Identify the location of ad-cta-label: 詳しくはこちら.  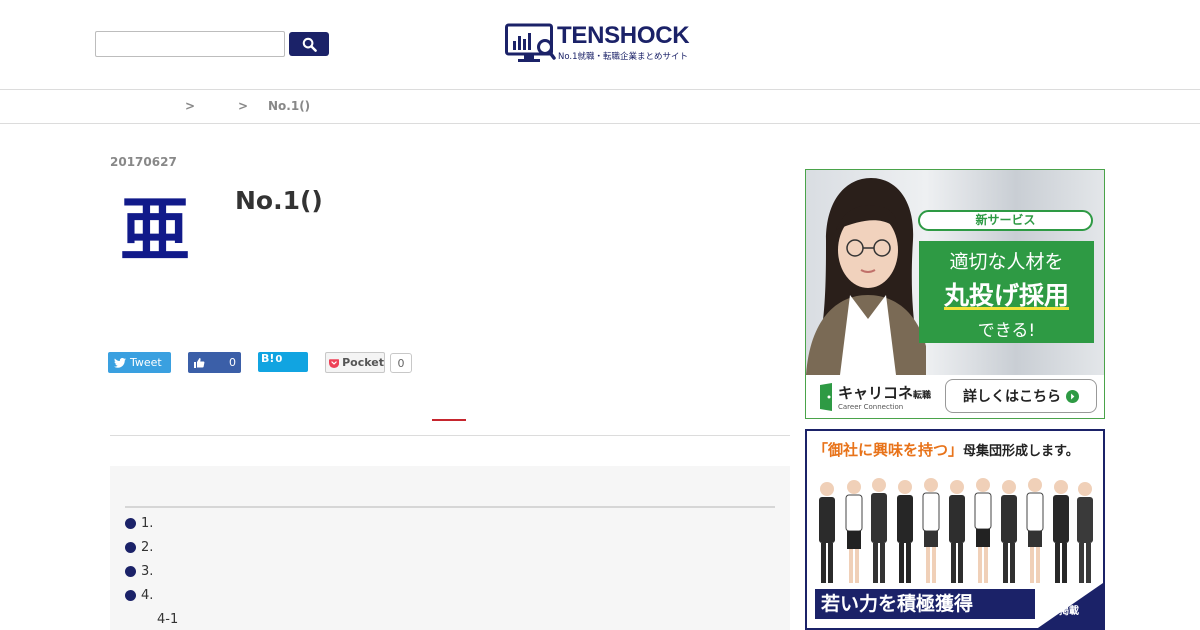
(1012, 397).